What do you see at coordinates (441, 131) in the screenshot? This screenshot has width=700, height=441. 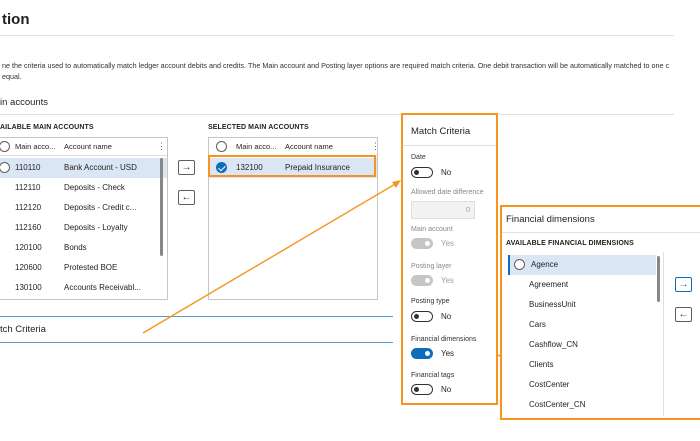 I see `match-criteria-panel-title: Match Criteria` at bounding box center [441, 131].